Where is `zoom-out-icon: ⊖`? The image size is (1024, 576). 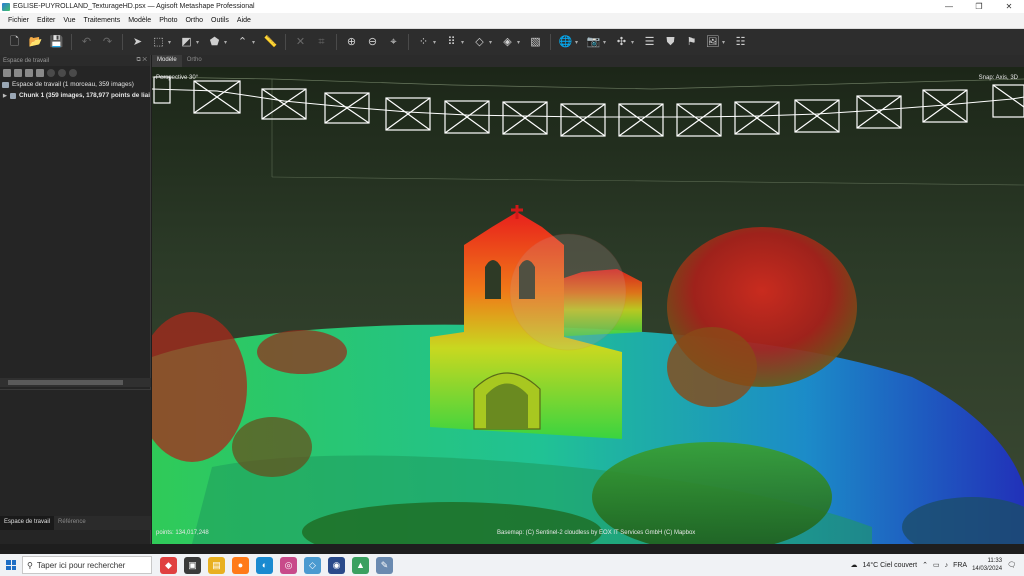
zoom-out-icon: ⊖ is located at coordinates (372, 42).